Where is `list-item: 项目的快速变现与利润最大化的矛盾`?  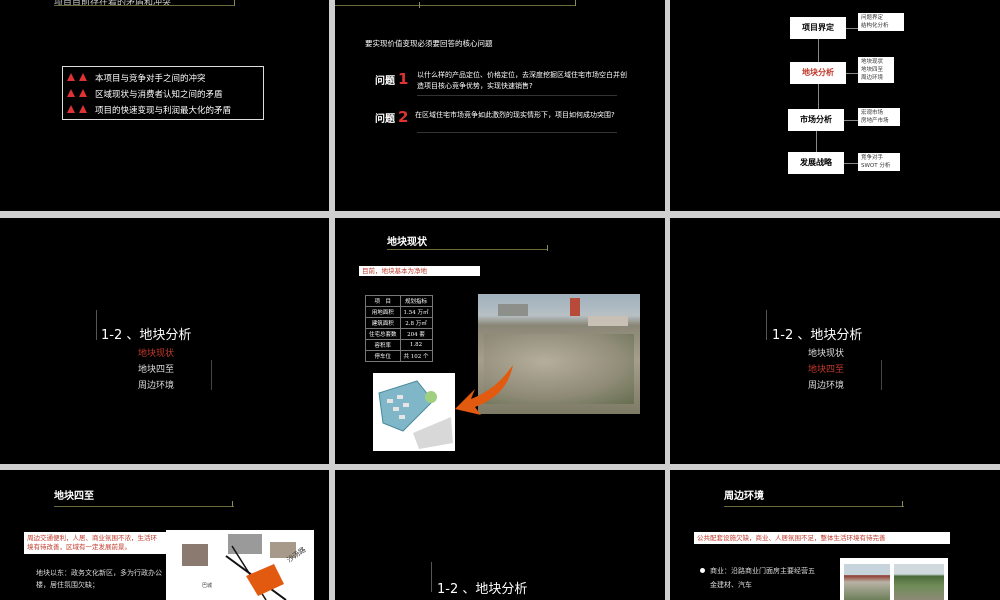 list-item: 项目的快速变现与利润最大化的矛盾 is located at coordinates (149, 110).